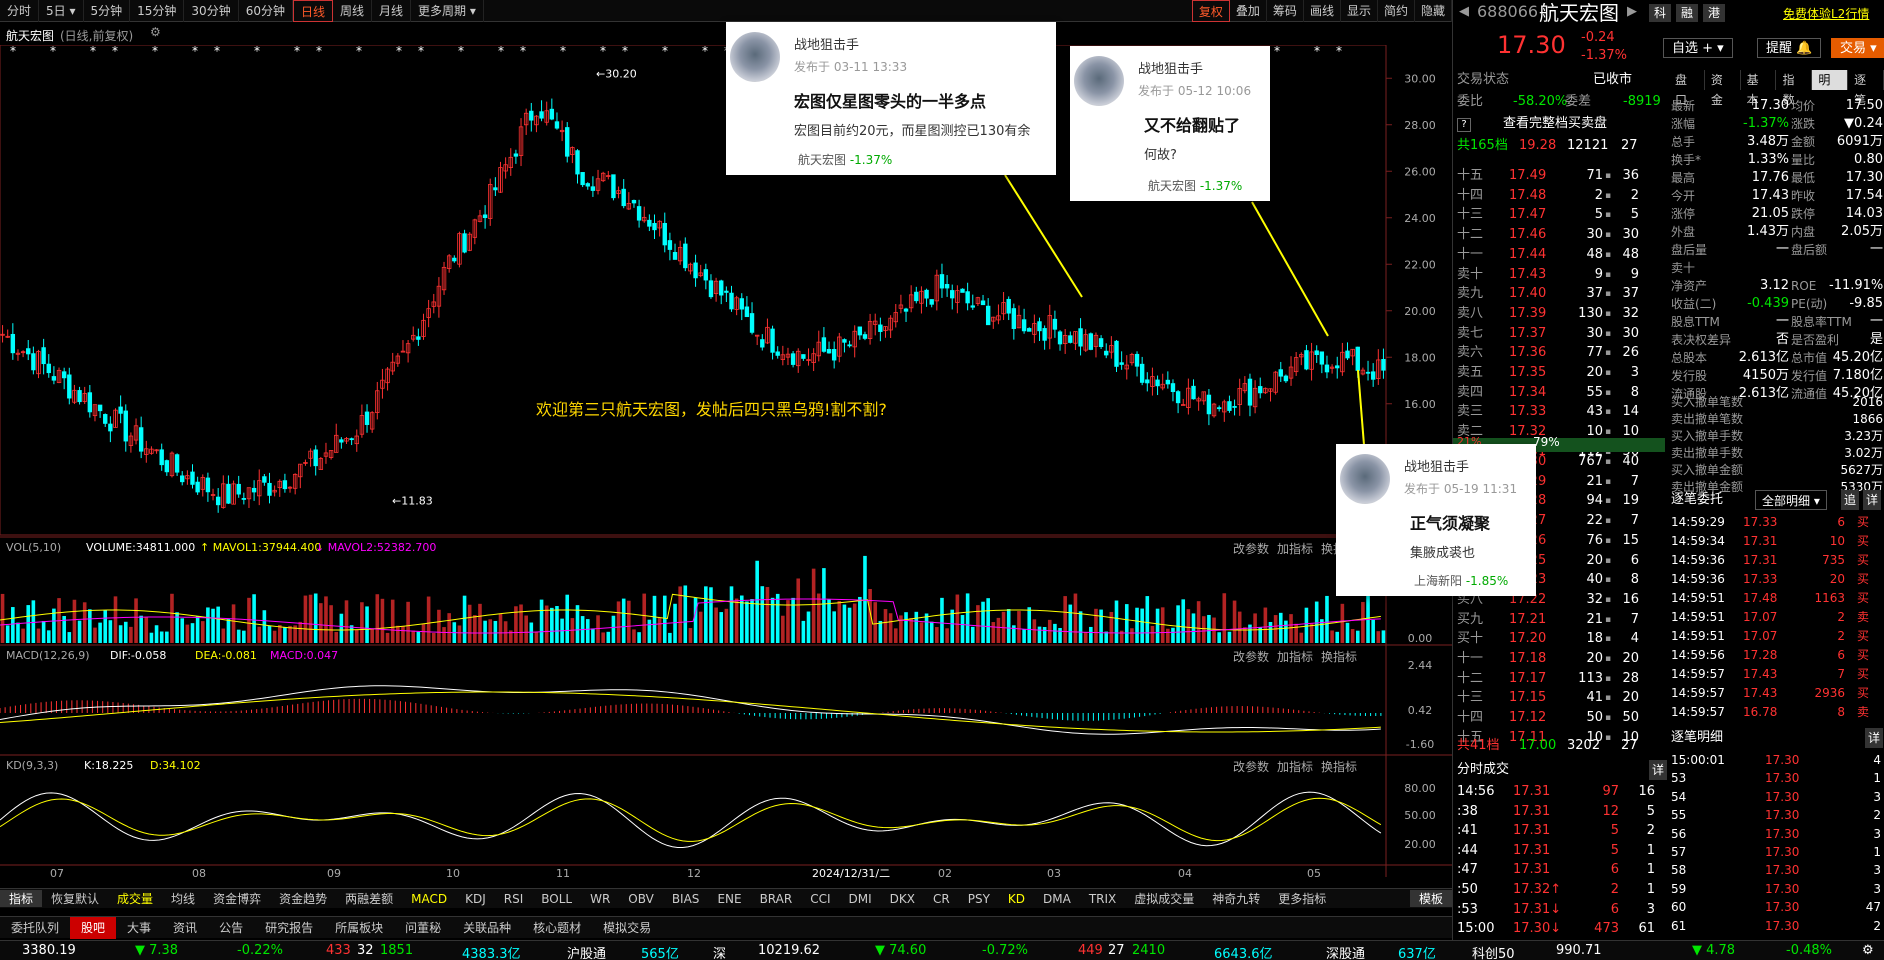 This screenshot has height=960, width=1884. What do you see at coordinates (1016, 899) in the screenshot?
I see `indicator-tab-21: KD` at bounding box center [1016, 899].